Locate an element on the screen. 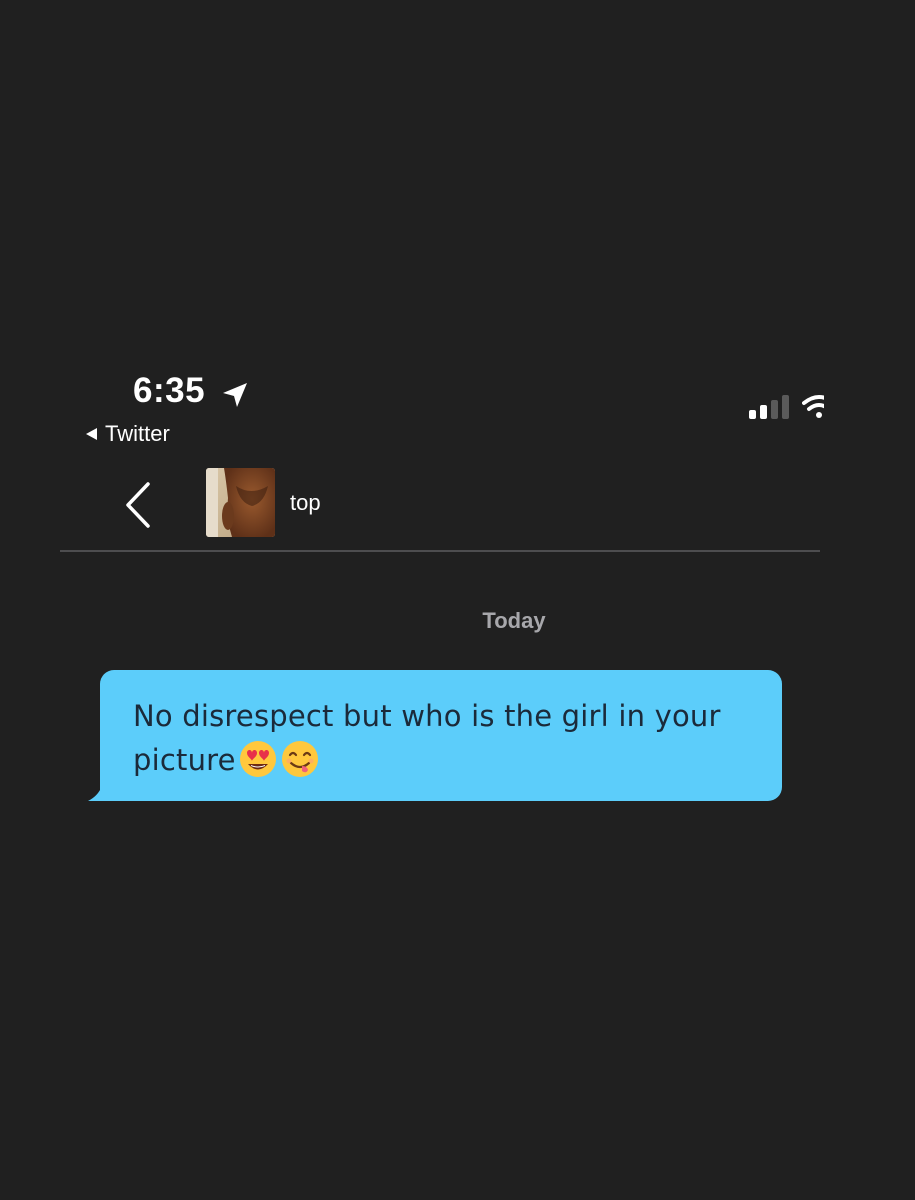 Image resolution: width=915 pixels, height=1200 pixels. back-to-twitter-link: Twitter is located at coordinates (128, 434).